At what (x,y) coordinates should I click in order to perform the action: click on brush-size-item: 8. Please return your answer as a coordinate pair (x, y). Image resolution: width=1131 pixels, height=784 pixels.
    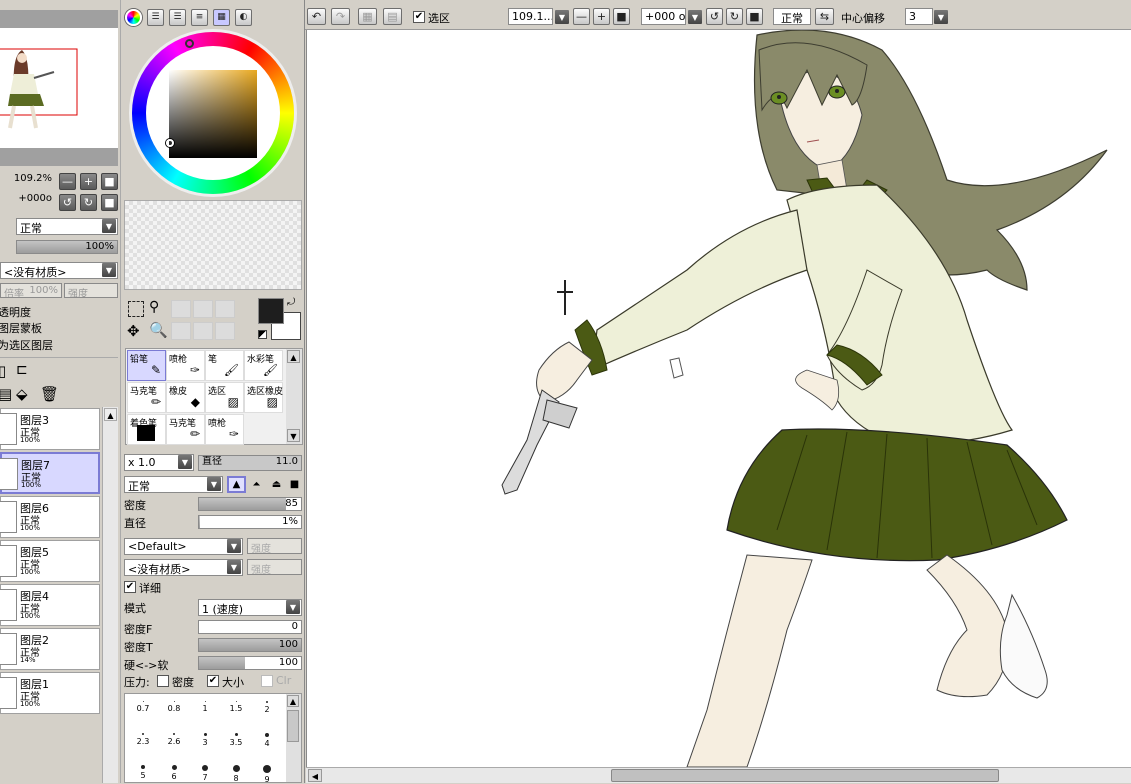
    Looking at the image, I should click on (236, 773).